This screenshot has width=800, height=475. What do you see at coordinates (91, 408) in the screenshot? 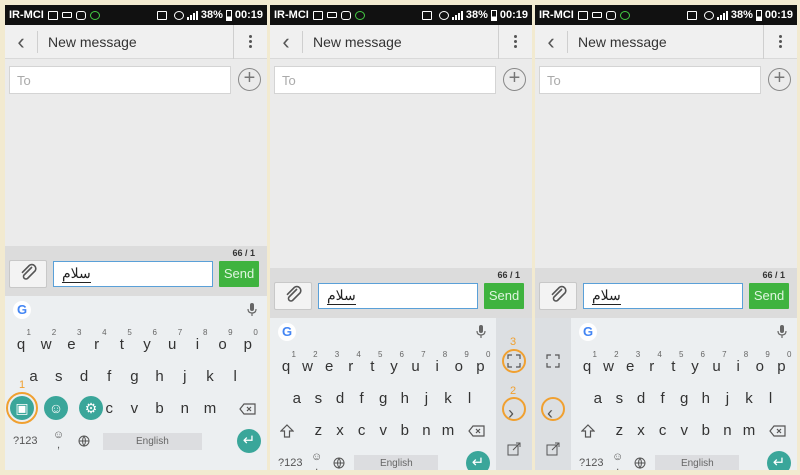
I see `settings-button: ⚙` at bounding box center [91, 408].